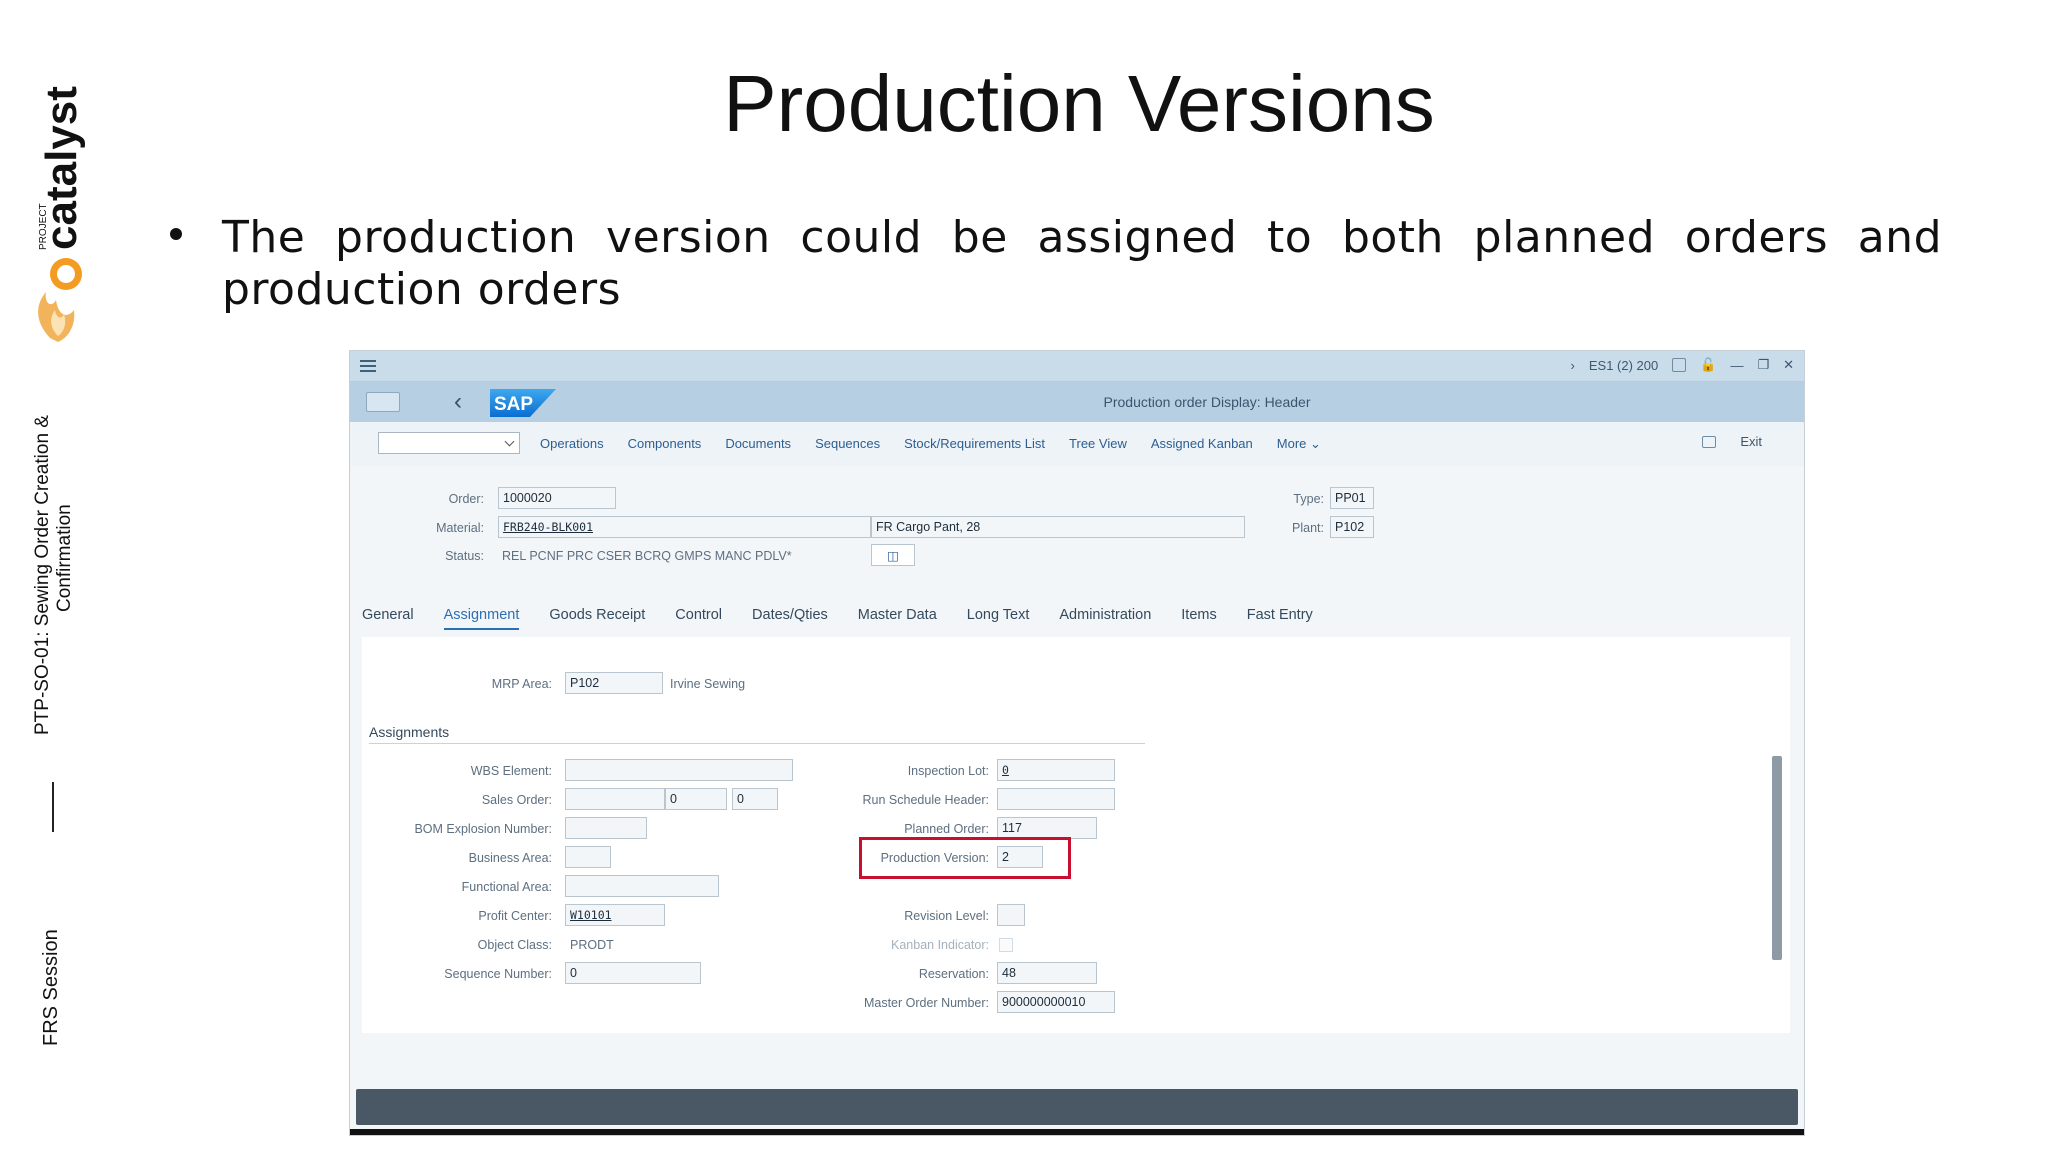 Image resolution: width=2048 pixels, height=1152 pixels. Describe the element at coordinates (483, 829) in the screenshot. I see `bom-explosion-label: BOM Explosion Number:` at that location.